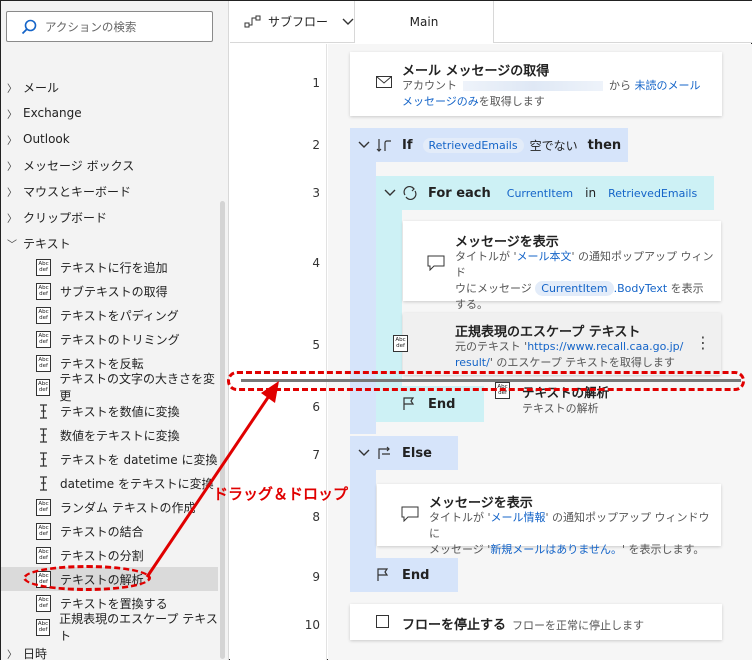 The width and height of the screenshot is (752, 660). What do you see at coordinates (281, 494) in the screenshot?
I see `drag-drop-label: ドラッグ＆ドロップ` at bounding box center [281, 494].